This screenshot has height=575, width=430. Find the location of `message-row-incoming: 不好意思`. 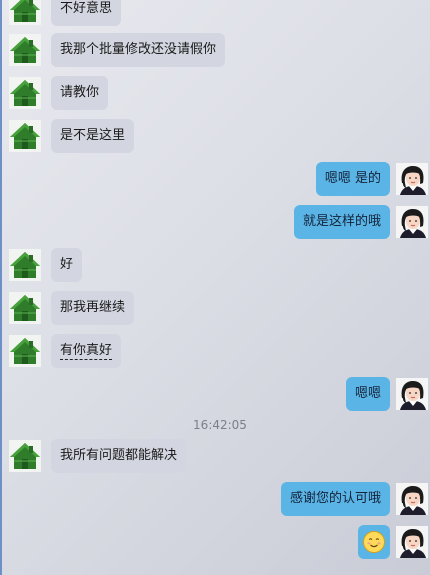

message-row-incoming: 不好意思 is located at coordinates (65, 13).